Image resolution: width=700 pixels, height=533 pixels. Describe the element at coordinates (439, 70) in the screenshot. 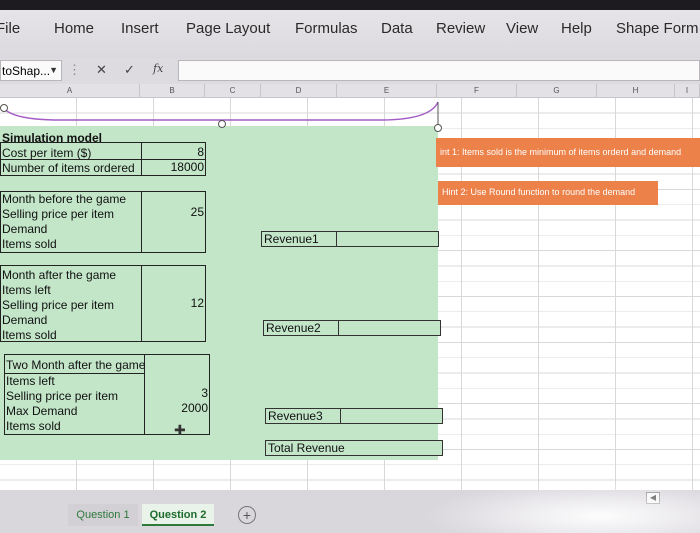

I see `formula-input` at that location.